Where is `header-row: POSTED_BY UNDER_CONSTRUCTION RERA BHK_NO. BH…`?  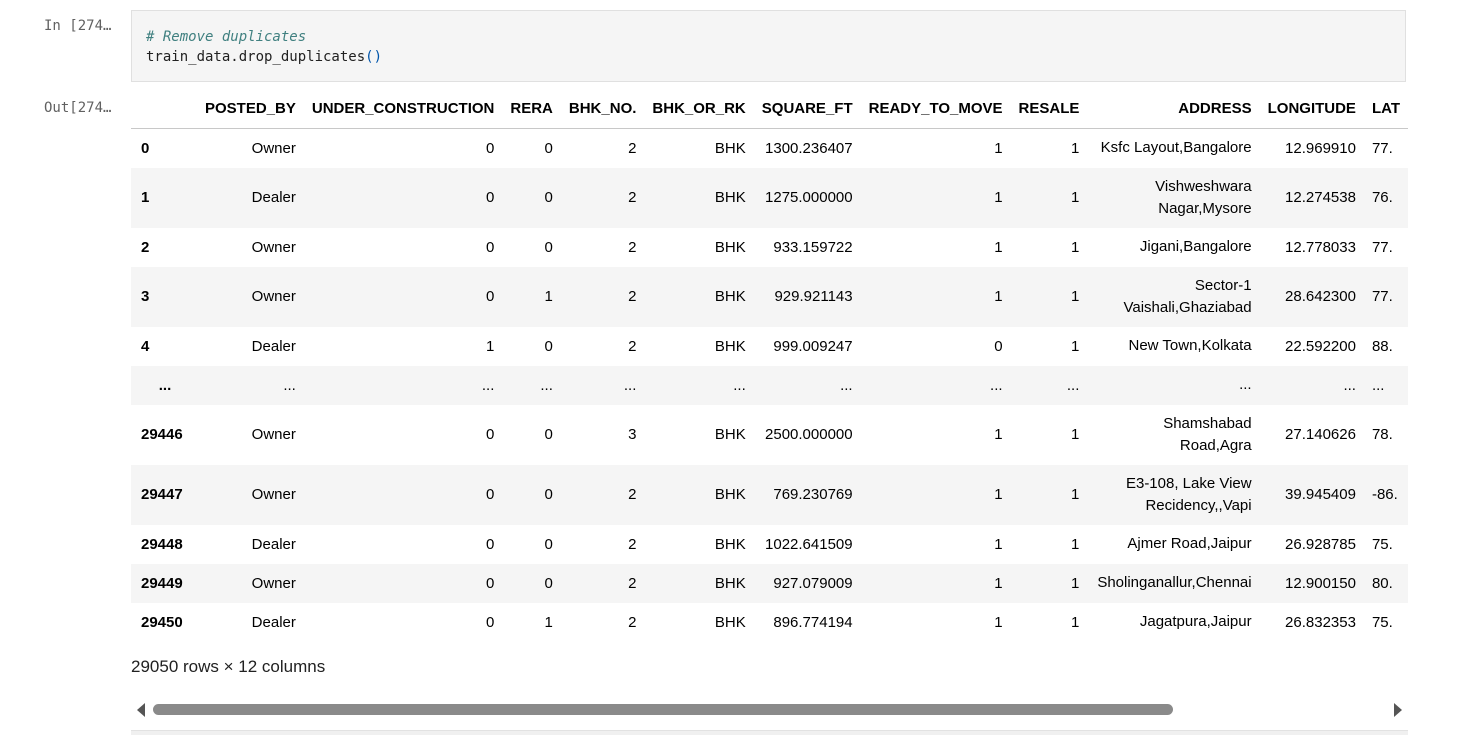
header-row: POSTED_BY UNDER_CONSTRUCTION RERA BHK_NO. BH… is located at coordinates (769, 108).